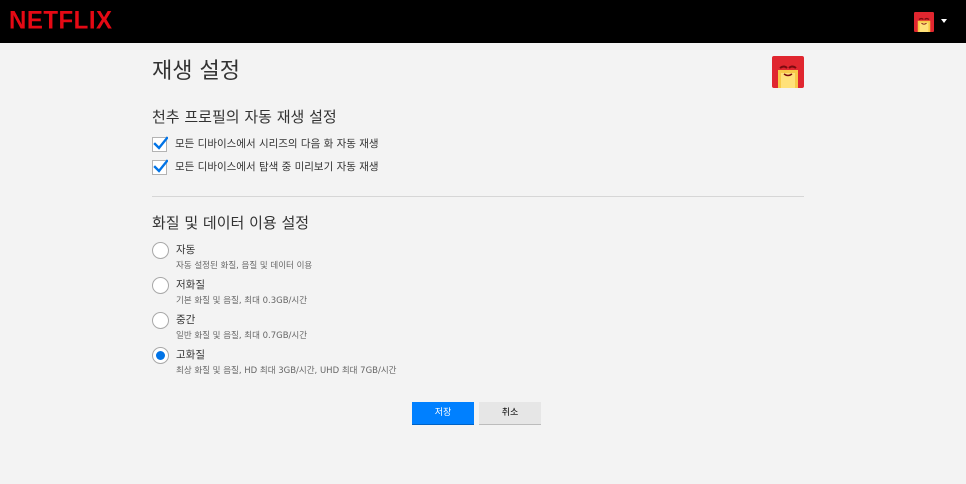 The height and width of the screenshot is (484, 966). Describe the element at coordinates (286, 371) in the screenshot. I see `quality-option-description: 최상 화질 및 음질, HD 최대 3GB/시간, UHD 최대 7GB/시간` at that location.